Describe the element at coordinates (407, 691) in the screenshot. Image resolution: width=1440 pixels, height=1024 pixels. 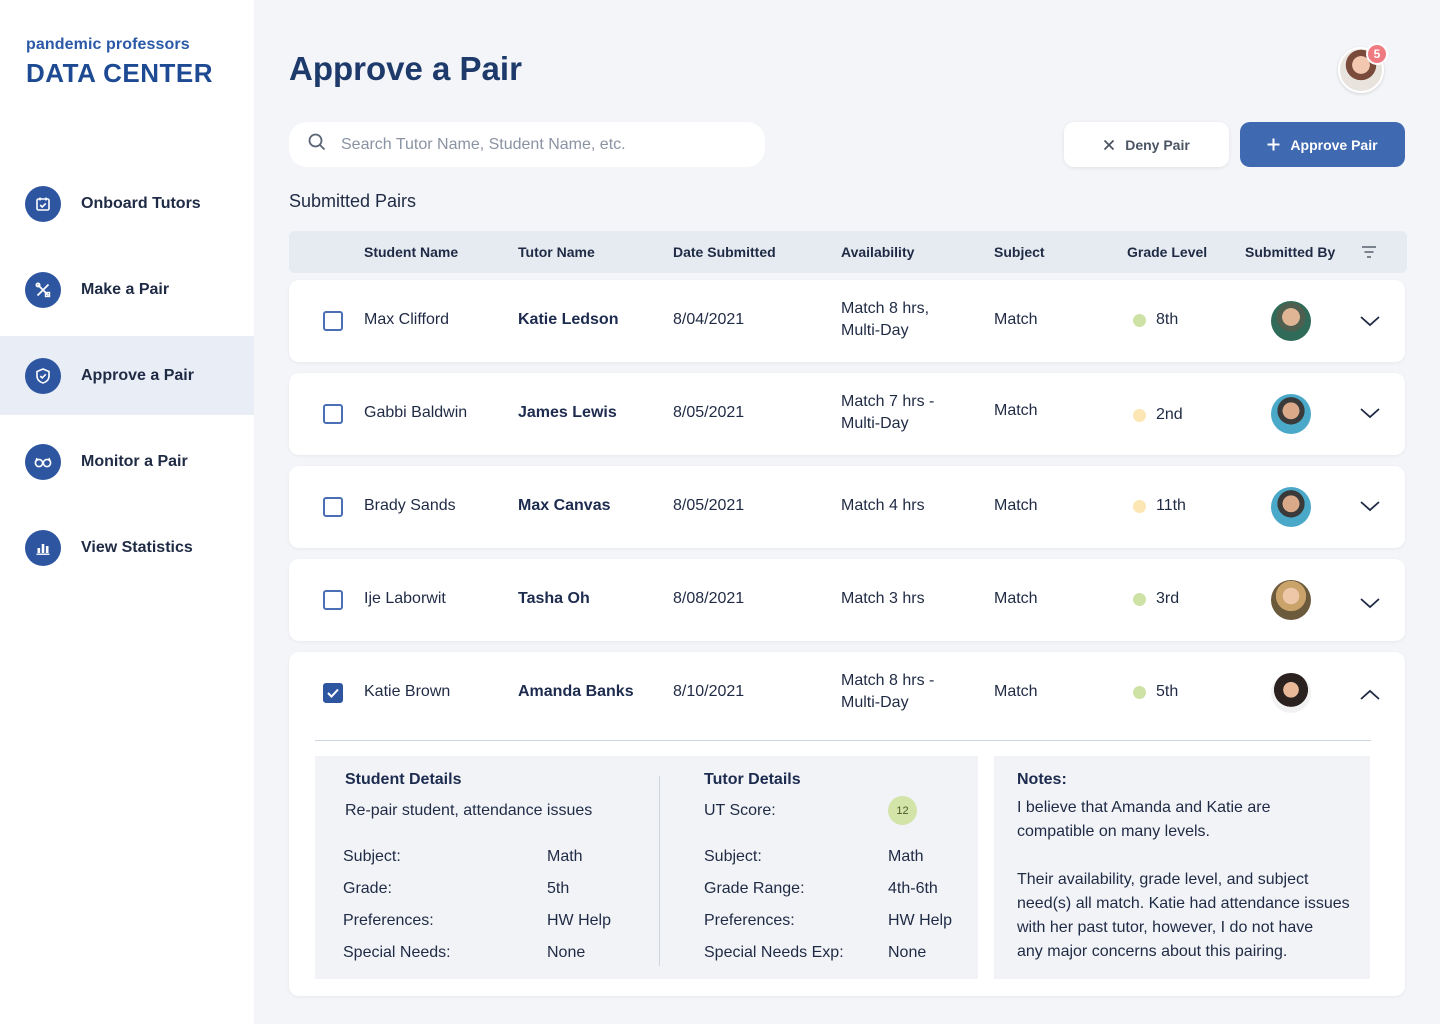
I see `student-name: Katie Brown` at that location.